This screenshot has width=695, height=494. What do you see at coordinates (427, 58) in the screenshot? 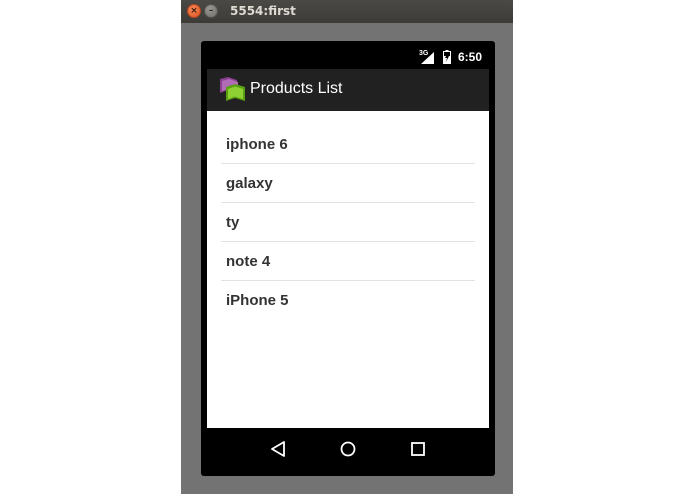
I see `signal-icon` at bounding box center [427, 58].